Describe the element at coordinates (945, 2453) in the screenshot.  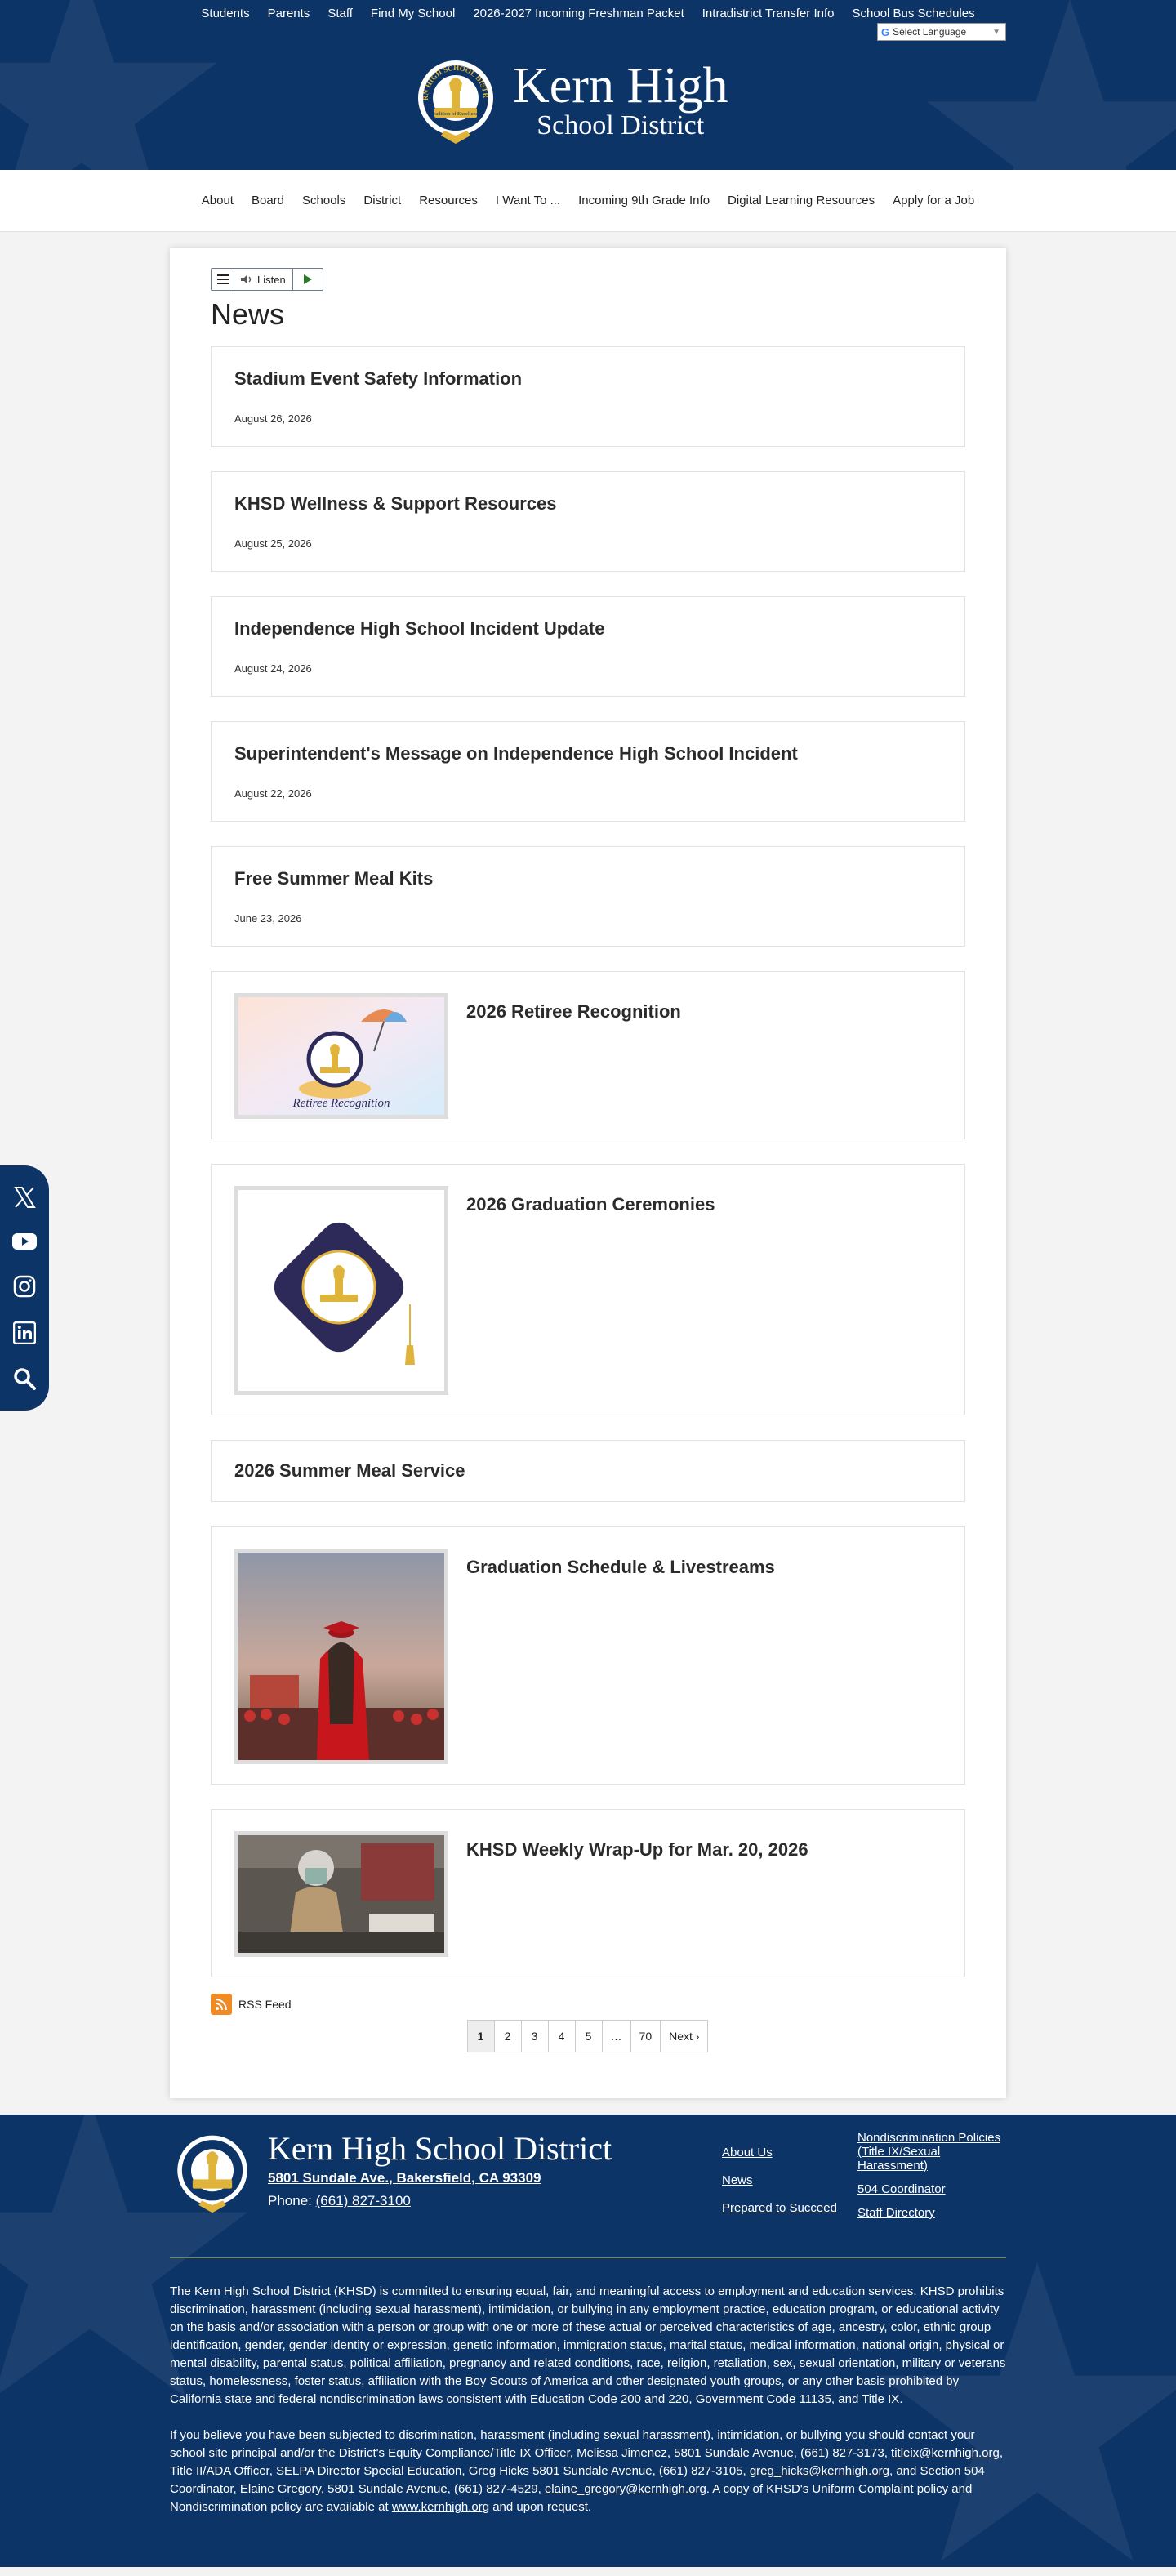
I see `titleix-email-link: titleix@kernhigh.org` at that location.